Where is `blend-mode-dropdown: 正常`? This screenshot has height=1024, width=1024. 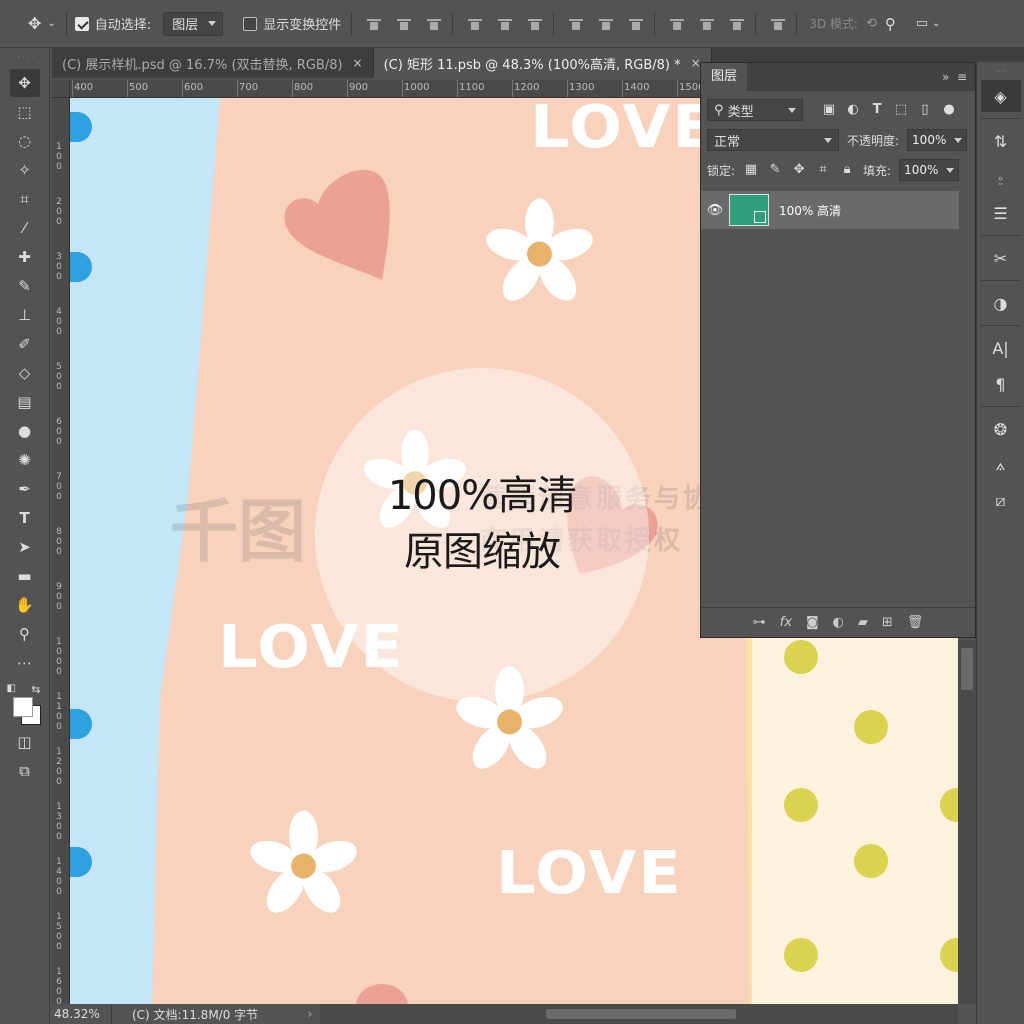
blend-mode-dropdown: 正常 is located at coordinates (773, 140).